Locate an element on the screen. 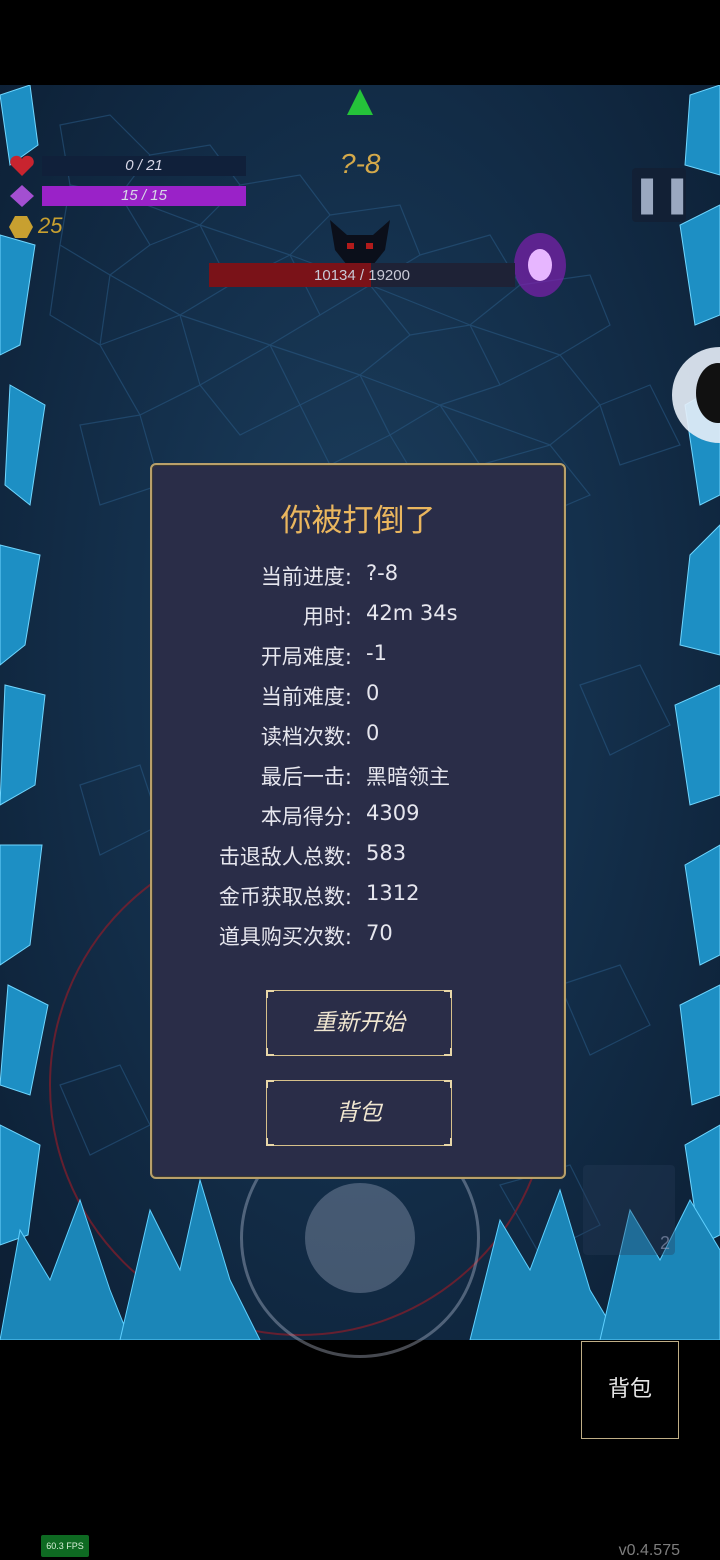 The height and width of the screenshot is (1560, 720). stat-value: 42m 34s is located at coordinates (412, 613).